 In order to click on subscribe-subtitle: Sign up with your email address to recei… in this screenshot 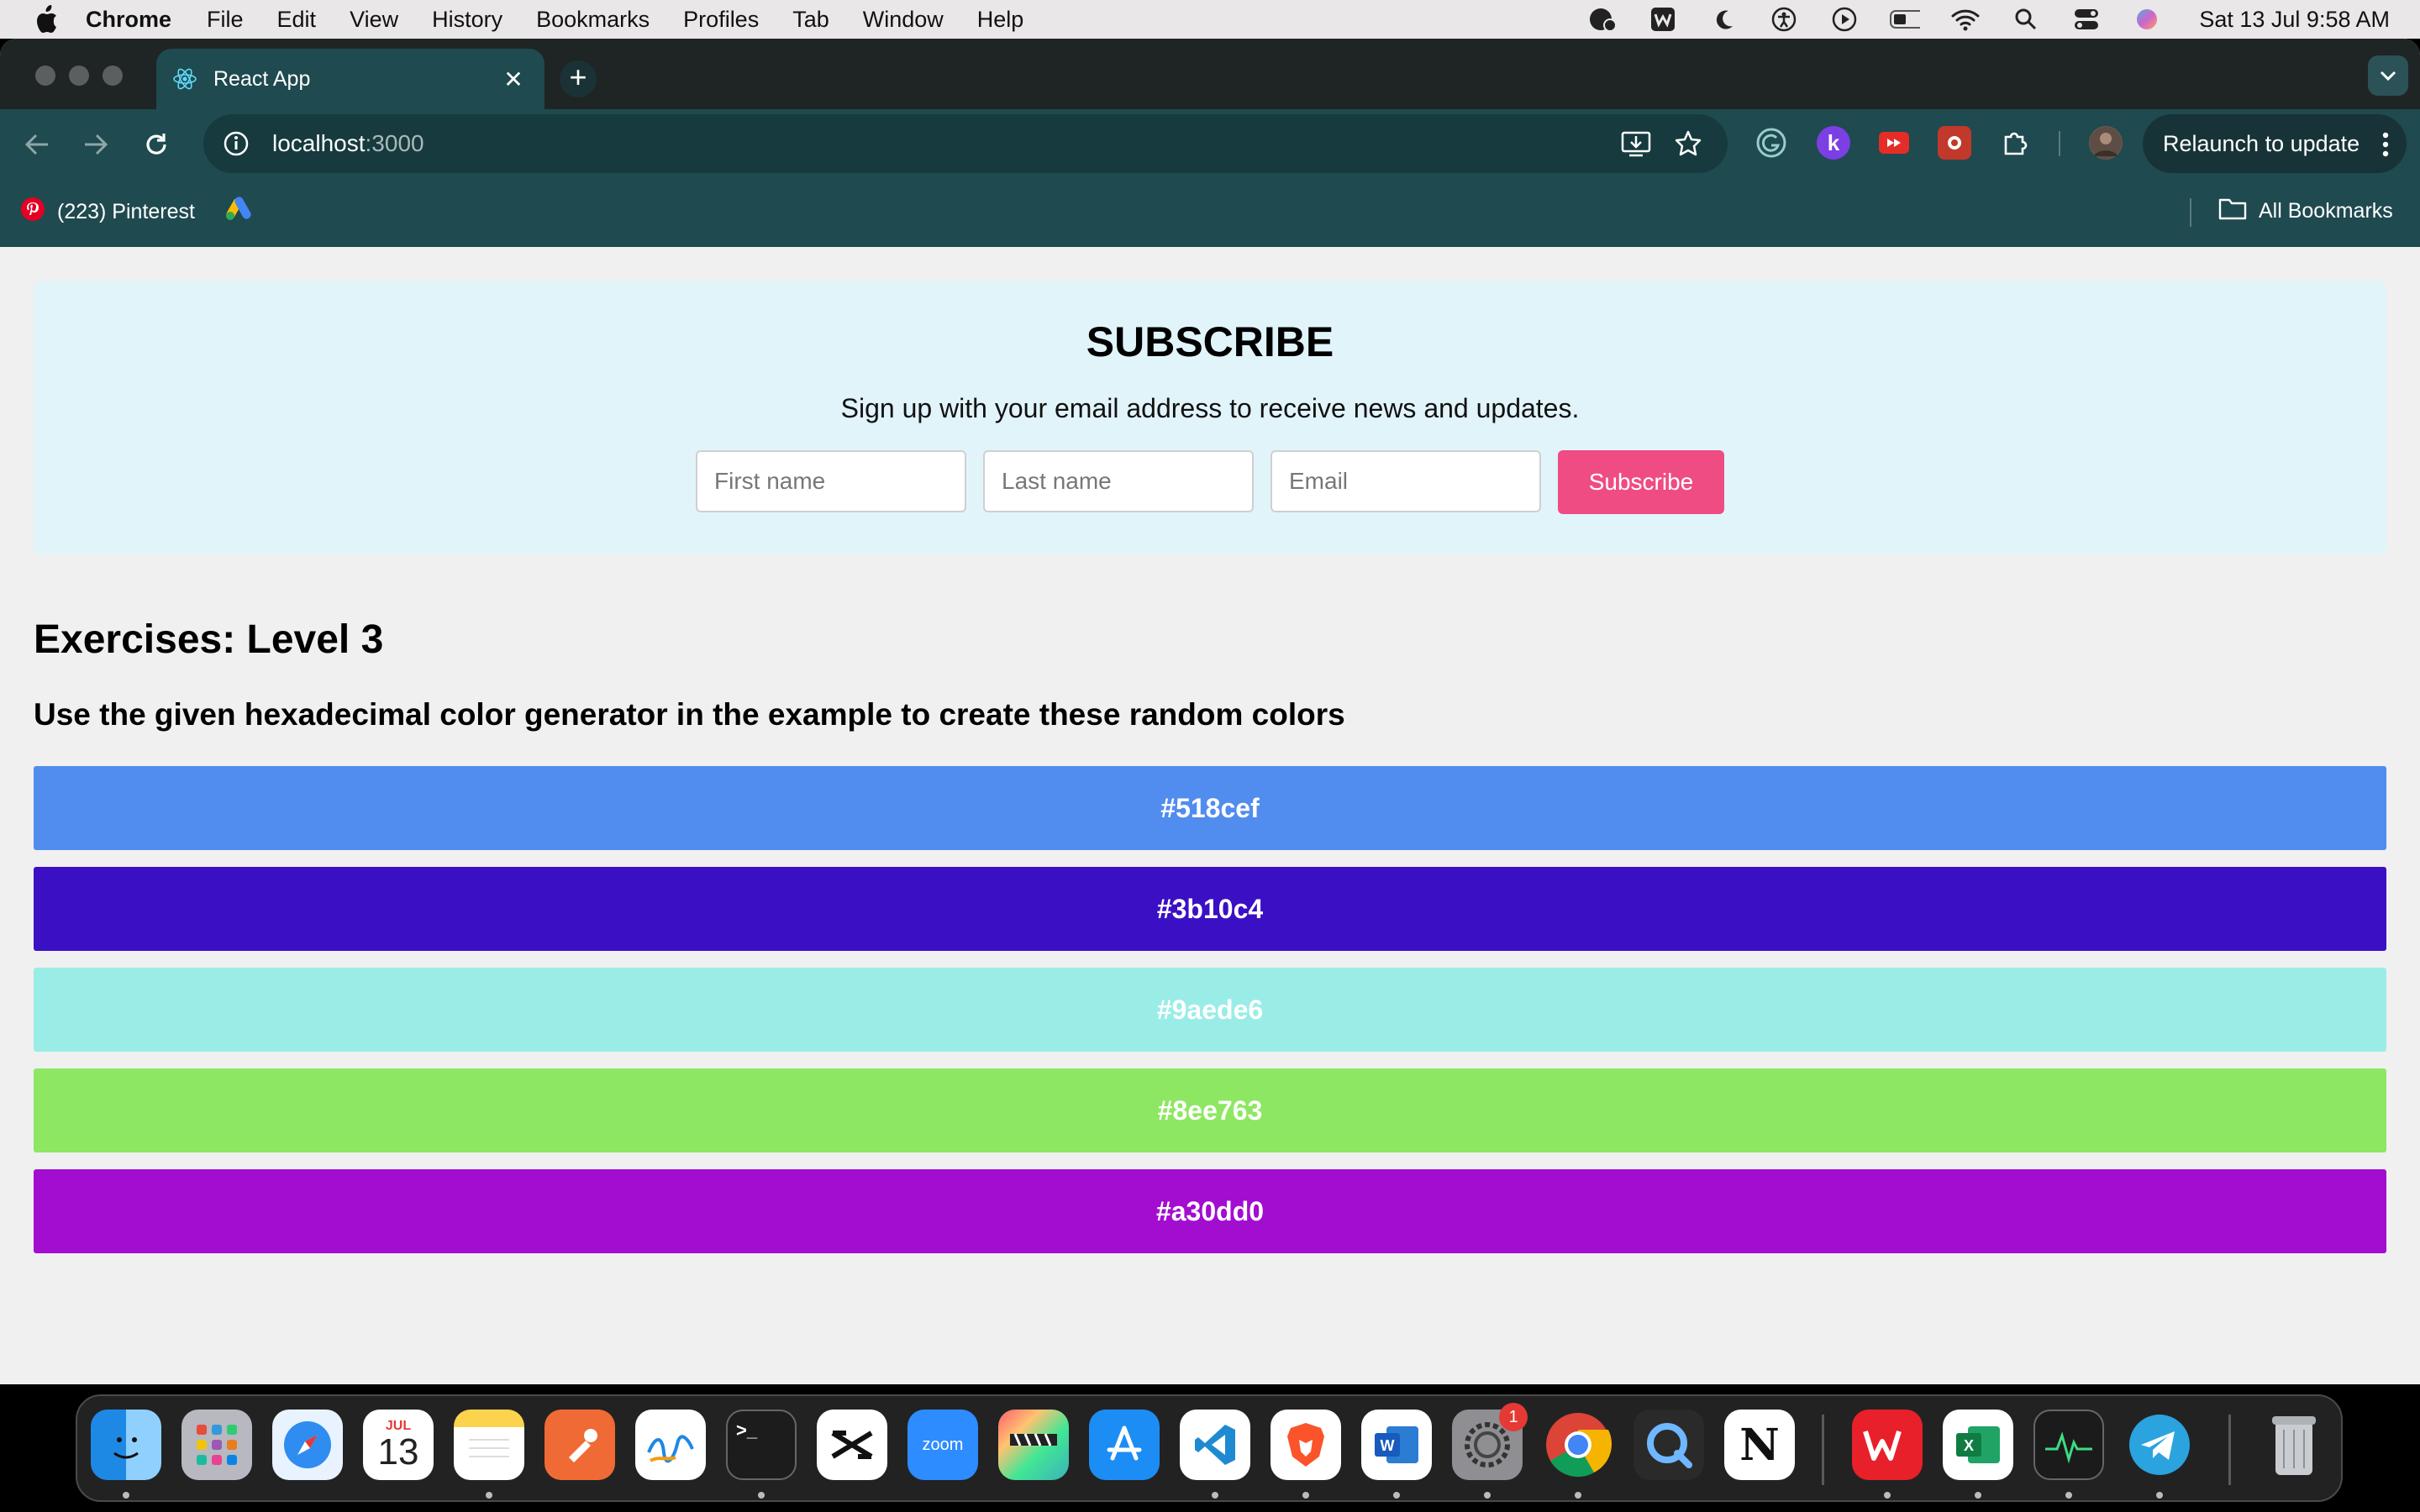, I will do `click(1210, 408)`.